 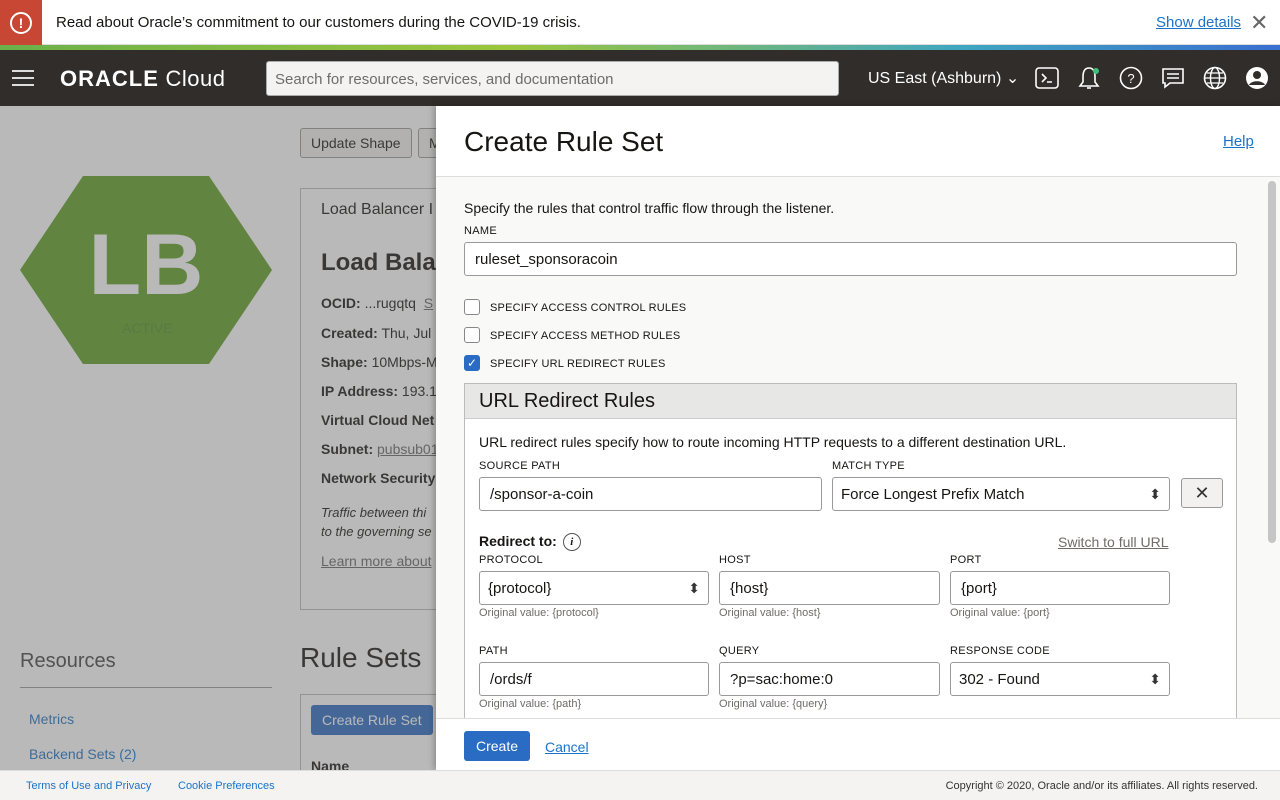 What do you see at coordinates (1113, 542) in the screenshot?
I see `switch-full-url-link: Switch to full URL` at bounding box center [1113, 542].